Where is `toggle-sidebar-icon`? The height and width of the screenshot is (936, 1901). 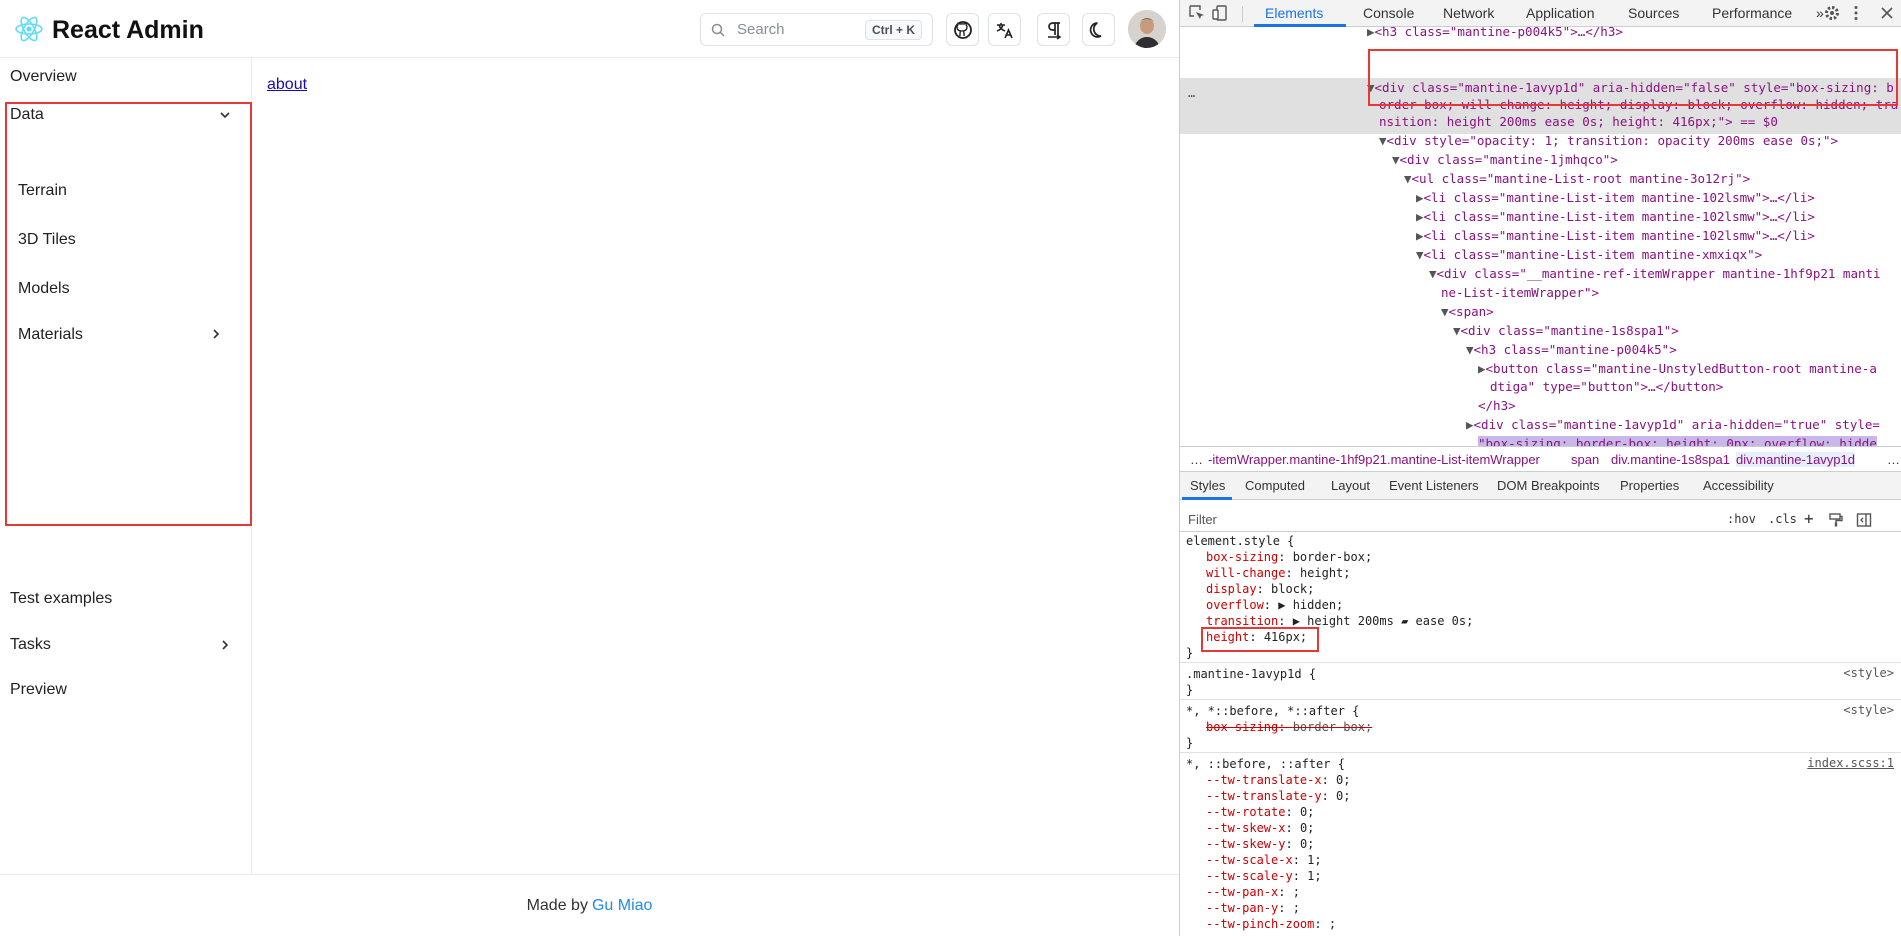 toggle-sidebar-icon is located at coordinates (1864, 520).